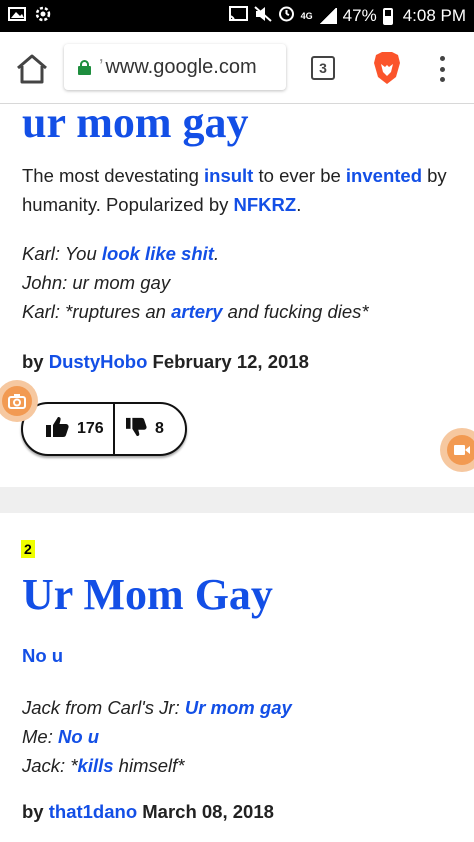 The height and width of the screenshot is (842, 474). Describe the element at coordinates (442, 69) in the screenshot. I see `more-vert-icon` at that location.